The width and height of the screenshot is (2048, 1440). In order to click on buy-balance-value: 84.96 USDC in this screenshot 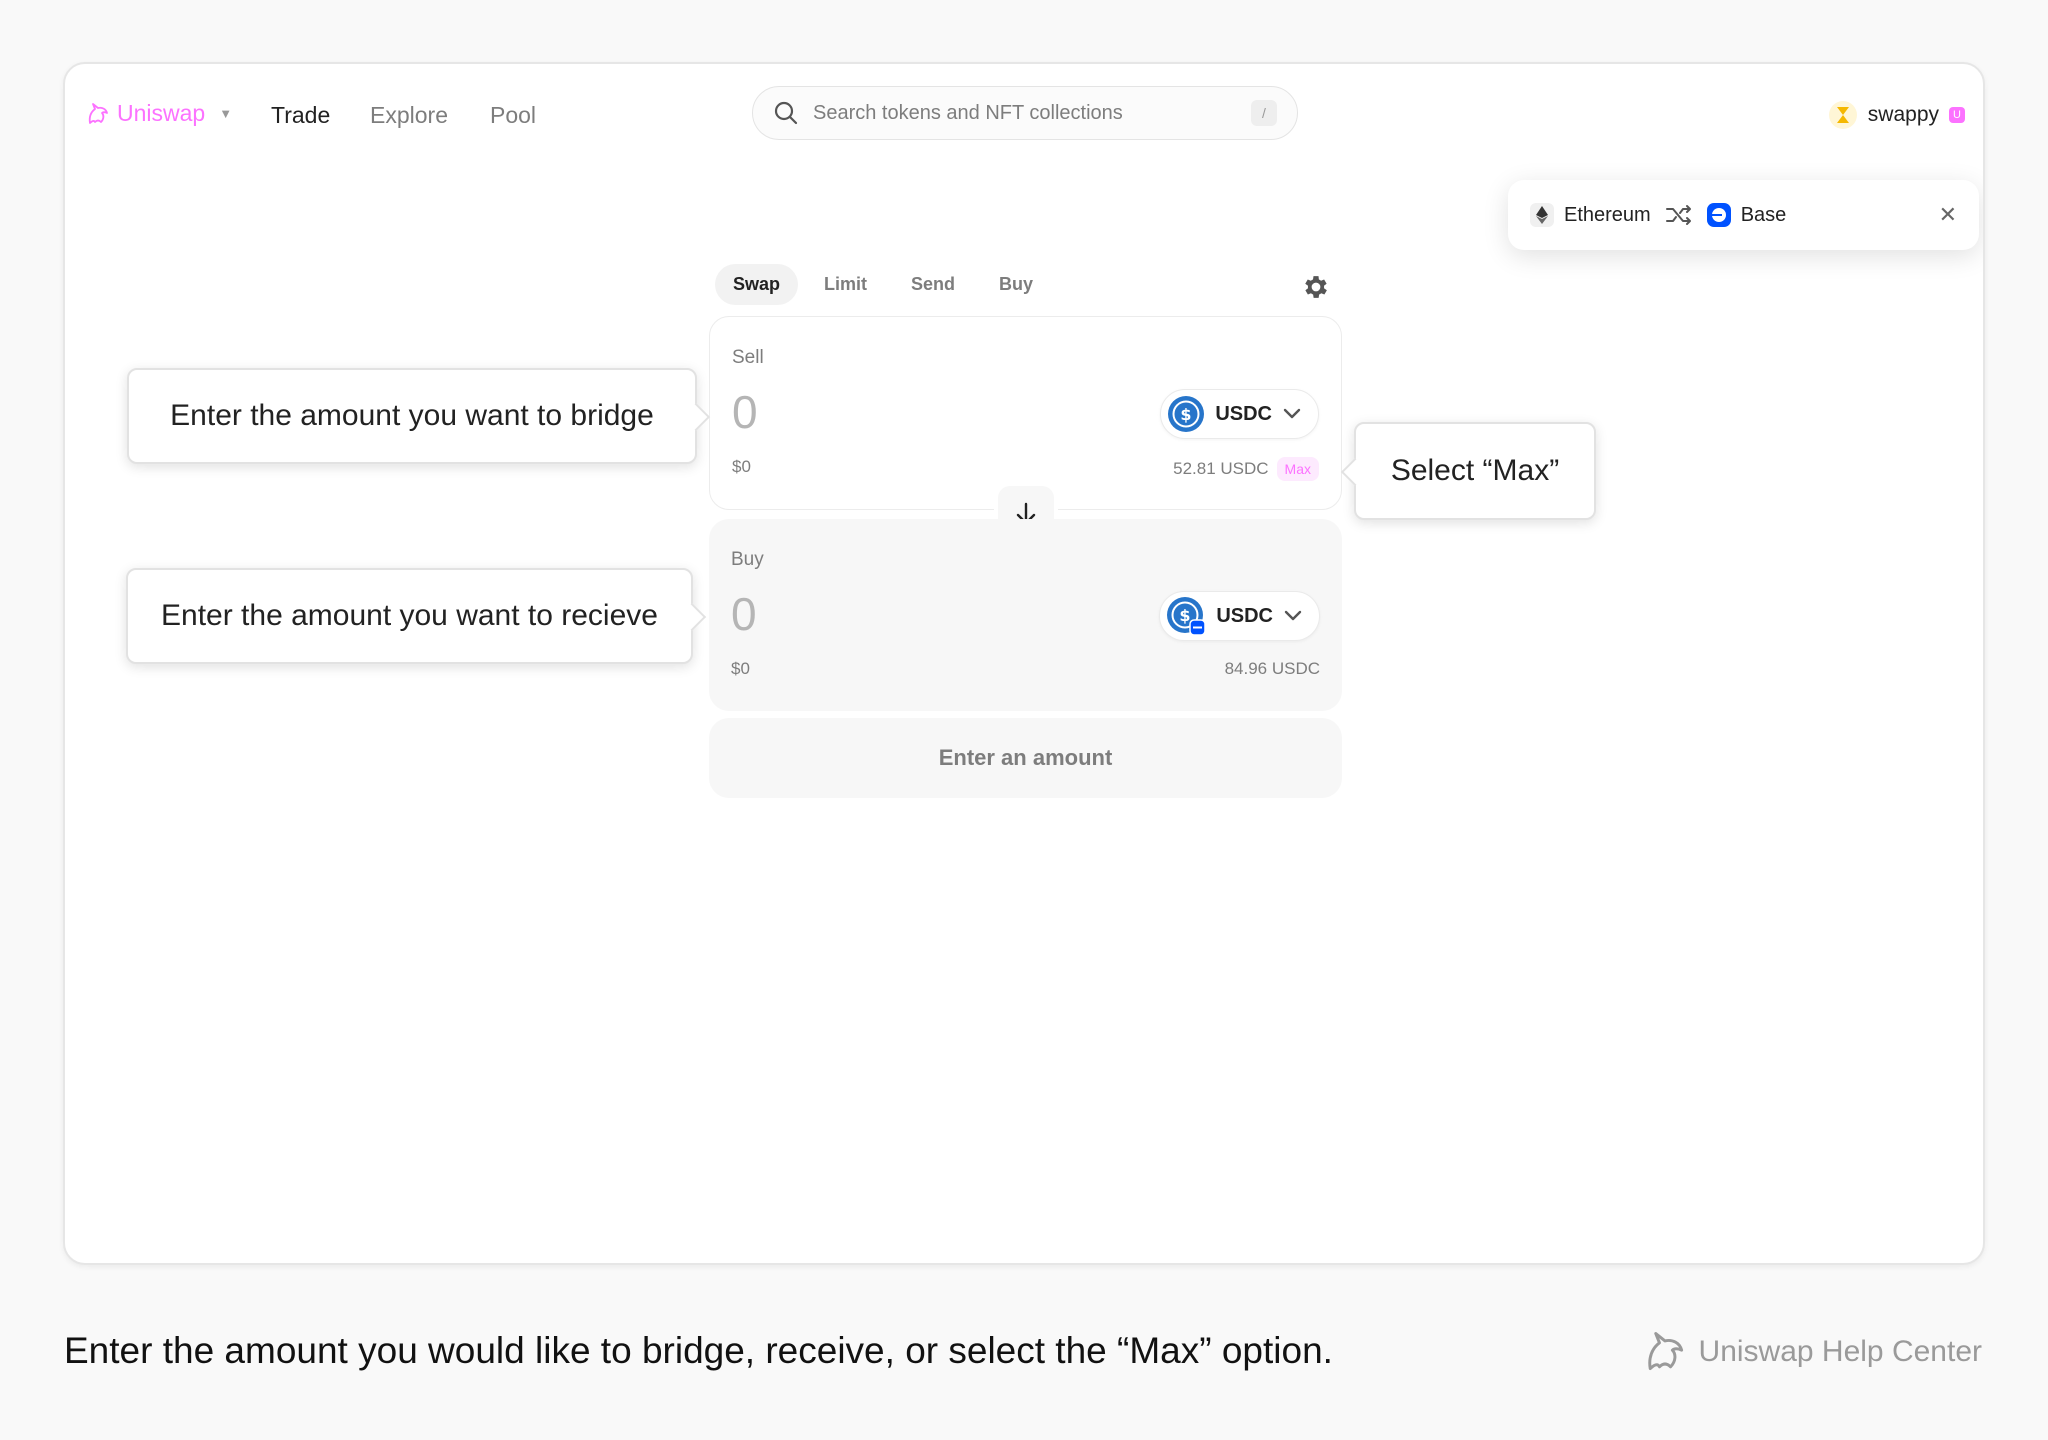, I will do `click(1272, 668)`.